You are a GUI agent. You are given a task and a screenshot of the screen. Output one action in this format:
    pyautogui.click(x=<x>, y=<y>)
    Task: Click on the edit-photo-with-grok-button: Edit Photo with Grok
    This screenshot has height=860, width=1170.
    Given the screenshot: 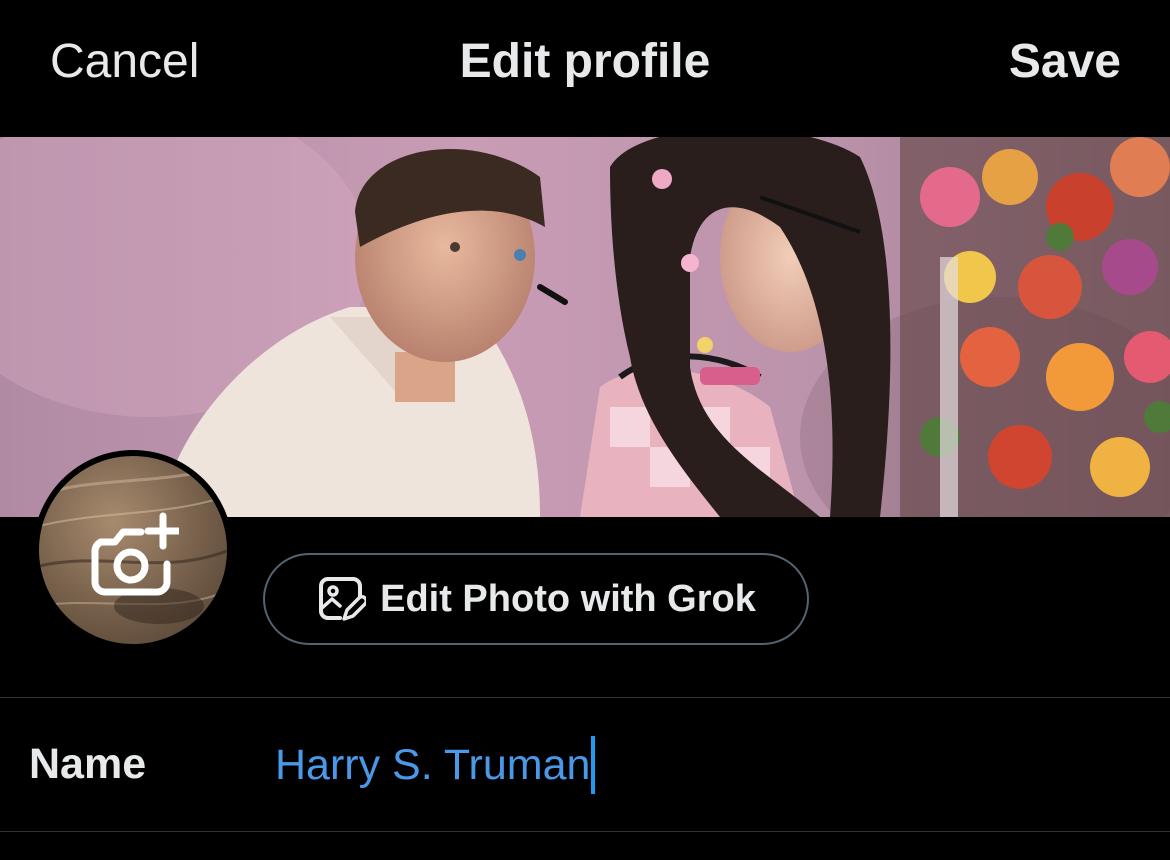 What is the action you would take?
    pyautogui.click(x=536, y=599)
    